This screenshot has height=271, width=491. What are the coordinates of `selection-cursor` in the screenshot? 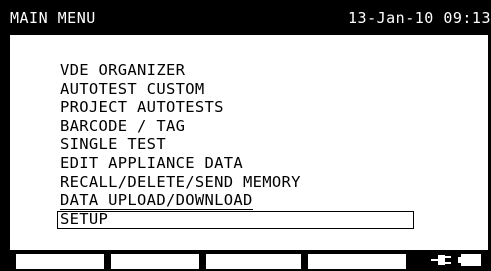 It's located at (235, 219).